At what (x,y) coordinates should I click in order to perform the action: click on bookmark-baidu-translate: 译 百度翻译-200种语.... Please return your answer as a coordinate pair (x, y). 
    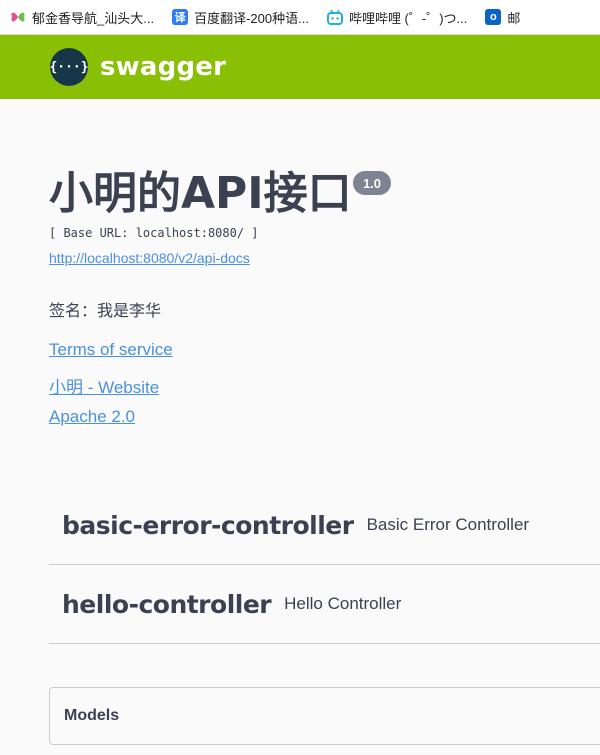
    Looking at the image, I should click on (240, 17).